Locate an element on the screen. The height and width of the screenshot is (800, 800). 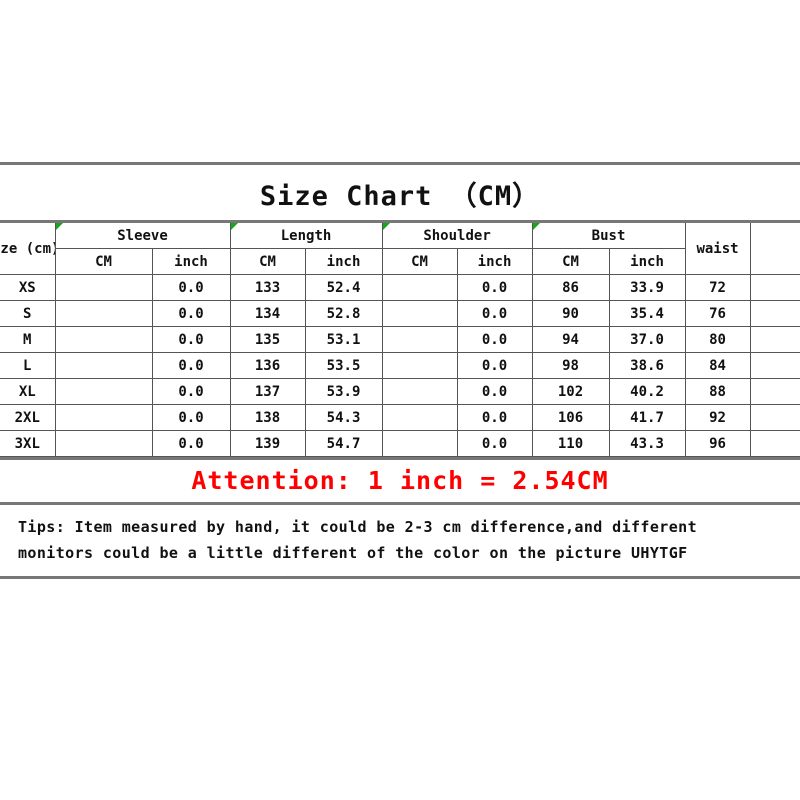
length-cm-cell: 133 is located at coordinates (267, 287).